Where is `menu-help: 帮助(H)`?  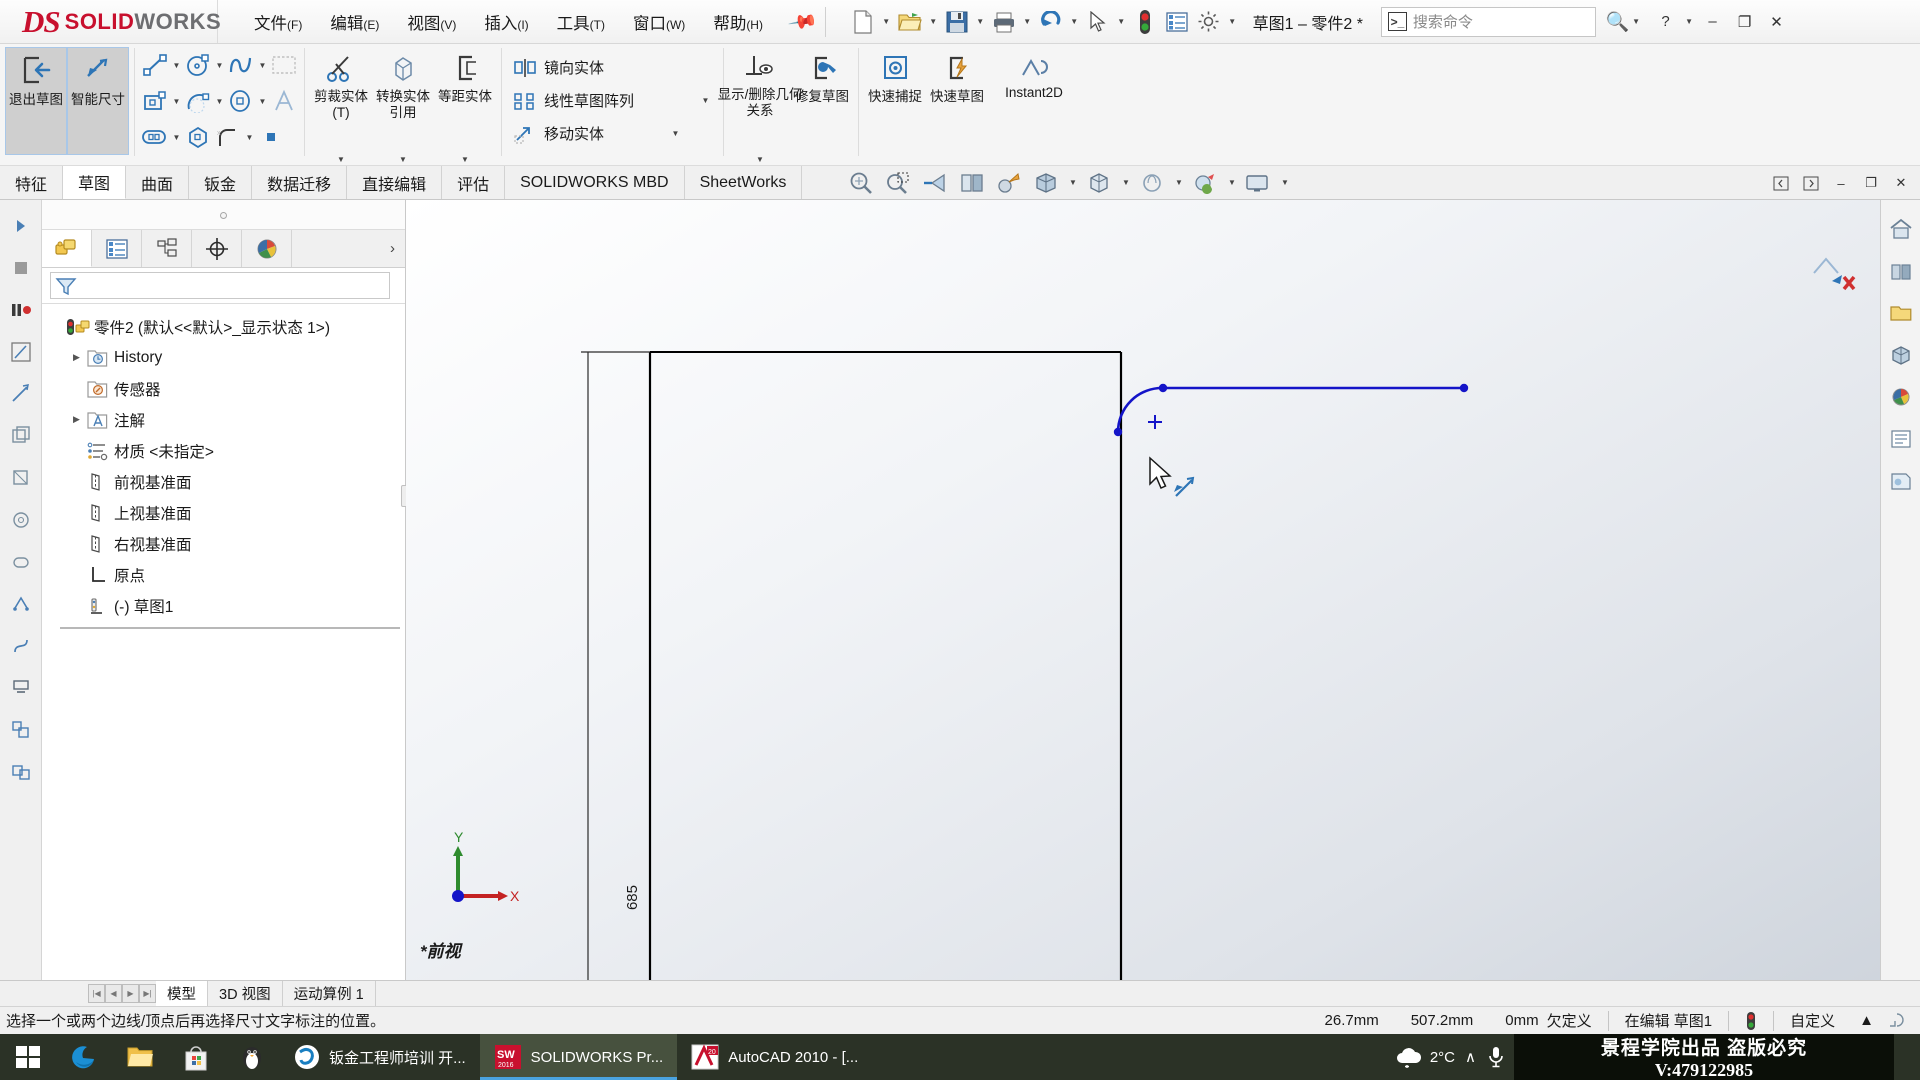
menu-help: 帮助(H) is located at coordinates (738, 22).